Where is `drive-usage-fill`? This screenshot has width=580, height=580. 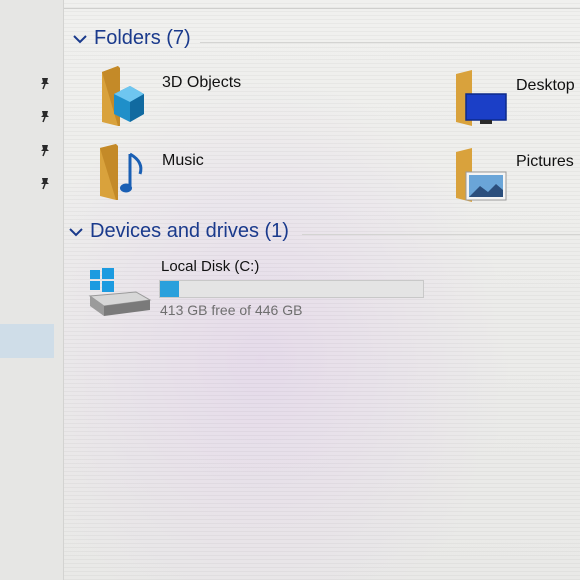
drive-usage-fill is located at coordinates (170, 289).